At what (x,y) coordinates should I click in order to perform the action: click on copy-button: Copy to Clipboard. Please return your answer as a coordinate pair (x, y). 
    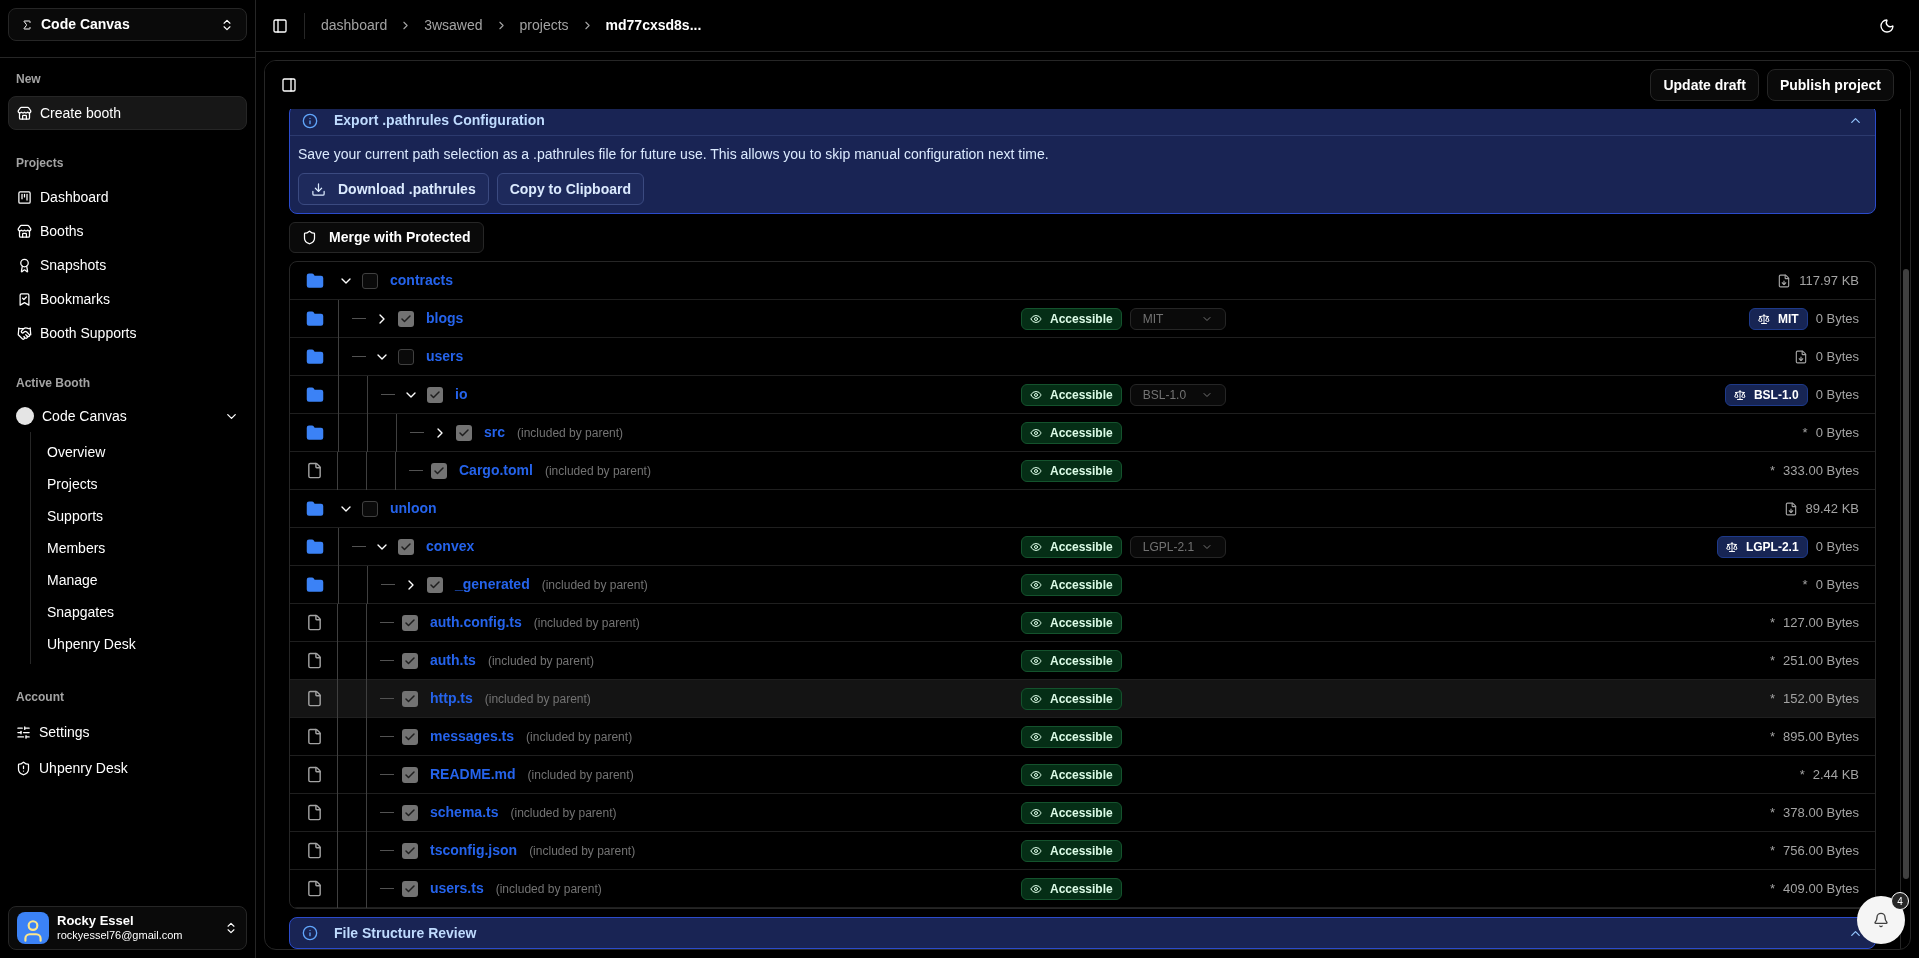
    Looking at the image, I should click on (570, 189).